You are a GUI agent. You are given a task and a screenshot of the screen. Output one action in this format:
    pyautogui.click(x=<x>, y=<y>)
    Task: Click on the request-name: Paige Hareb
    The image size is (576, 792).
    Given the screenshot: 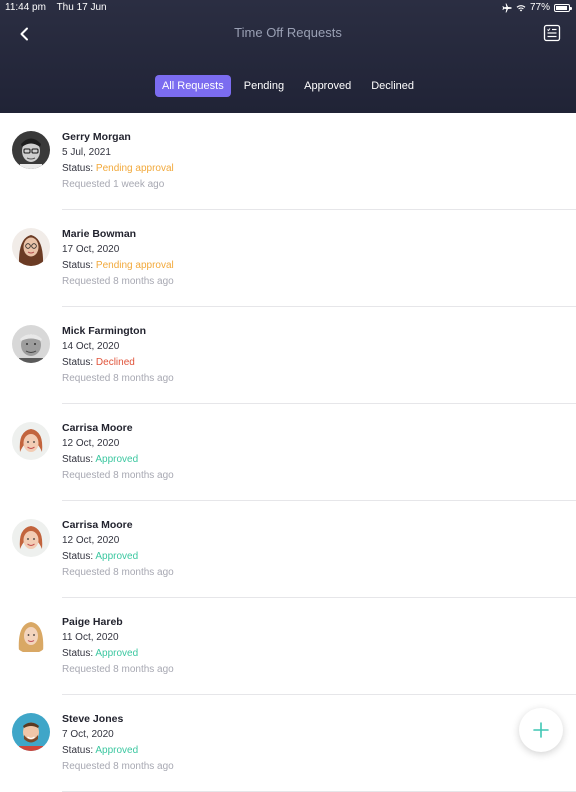 What is the action you would take?
    pyautogui.click(x=92, y=622)
    